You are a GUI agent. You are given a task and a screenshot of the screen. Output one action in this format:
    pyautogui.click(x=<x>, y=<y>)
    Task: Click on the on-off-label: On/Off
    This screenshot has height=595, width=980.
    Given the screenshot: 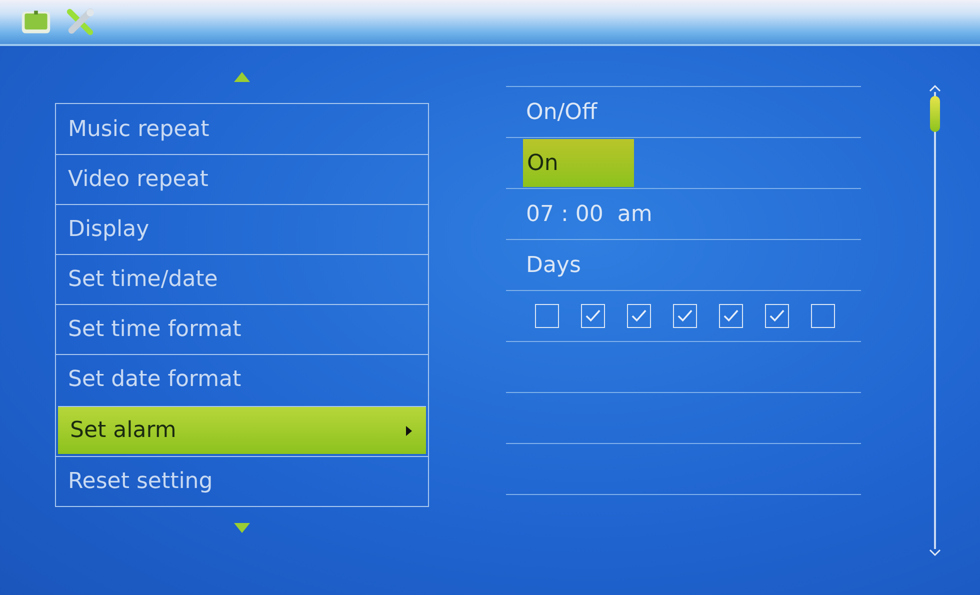 What is the action you would take?
    pyautogui.click(x=562, y=112)
    